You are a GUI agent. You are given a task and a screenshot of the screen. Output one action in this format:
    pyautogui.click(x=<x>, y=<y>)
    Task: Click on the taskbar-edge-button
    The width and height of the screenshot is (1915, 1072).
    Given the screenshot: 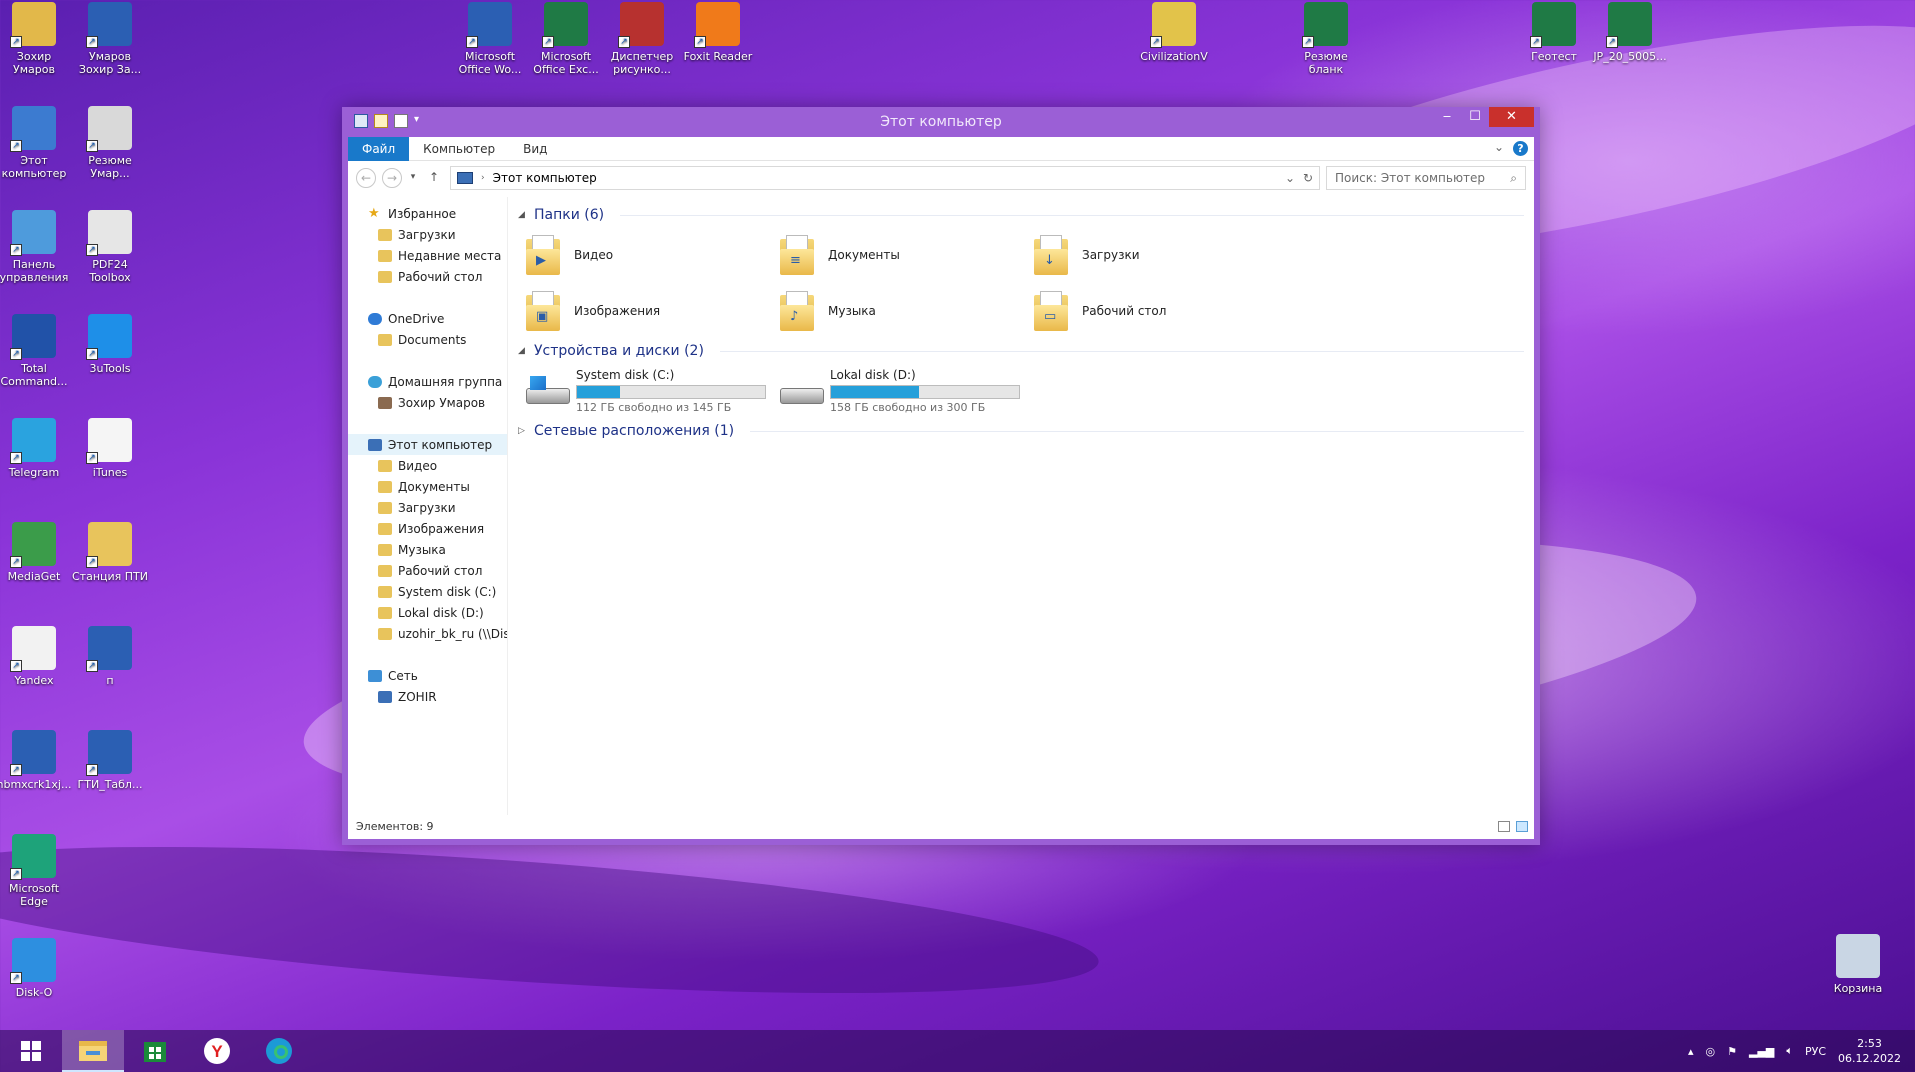 What is the action you would take?
    pyautogui.click(x=279, y=1051)
    